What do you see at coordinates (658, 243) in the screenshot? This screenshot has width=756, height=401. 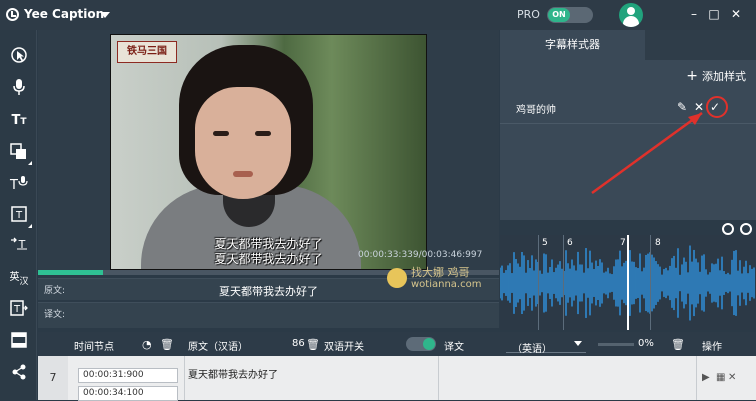 I see `segment-label: 8` at bounding box center [658, 243].